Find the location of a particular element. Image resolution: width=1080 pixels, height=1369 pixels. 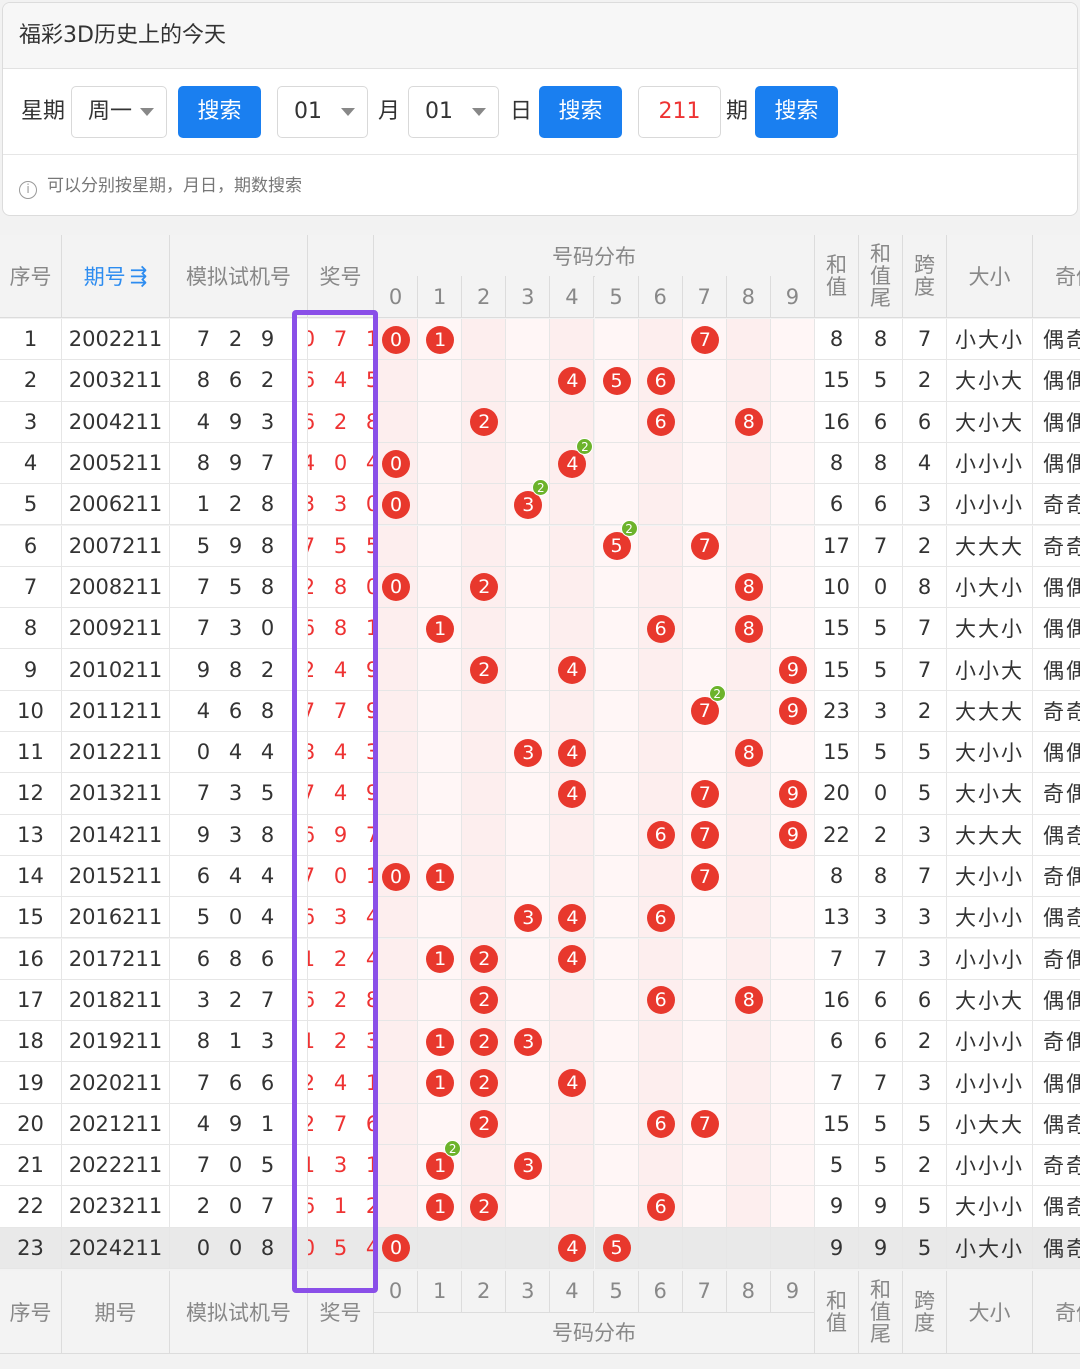

issue-input: 211 is located at coordinates (679, 112).